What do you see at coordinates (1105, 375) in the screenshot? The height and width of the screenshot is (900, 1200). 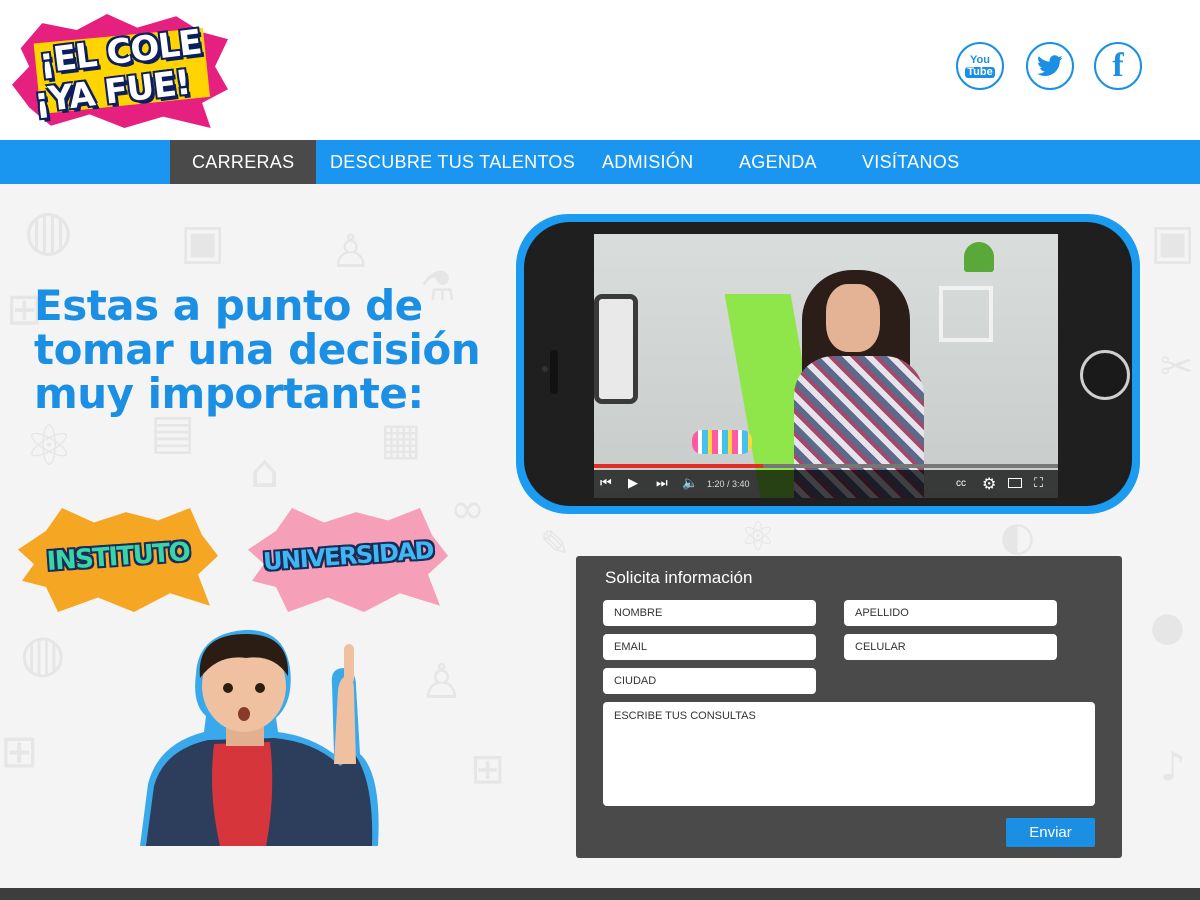 I see `phone-home-button` at bounding box center [1105, 375].